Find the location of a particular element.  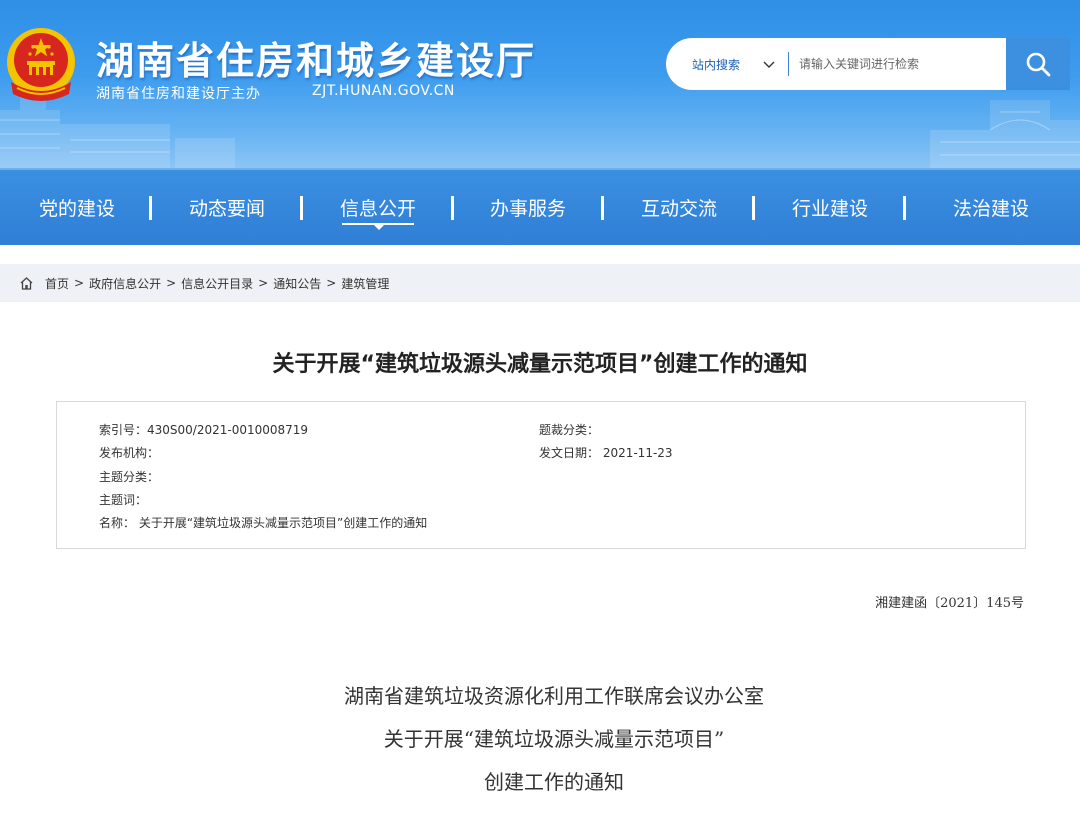

breadcrumb: 首页 > 政府信息公开 > 信息公开目录 > 通知公告 > 建筑管理 is located at coordinates (540, 283).